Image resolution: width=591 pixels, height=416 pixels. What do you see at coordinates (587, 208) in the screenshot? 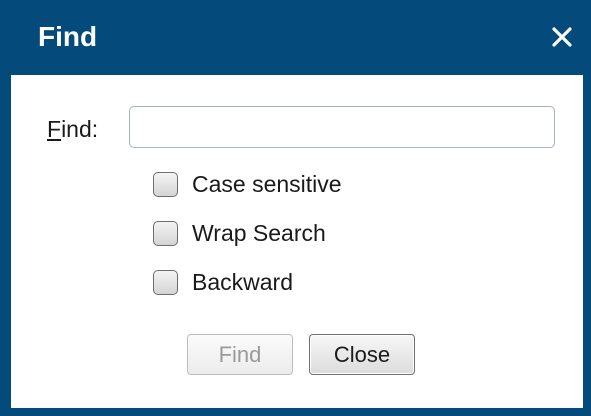
I see `dialog-border-right` at bounding box center [587, 208].